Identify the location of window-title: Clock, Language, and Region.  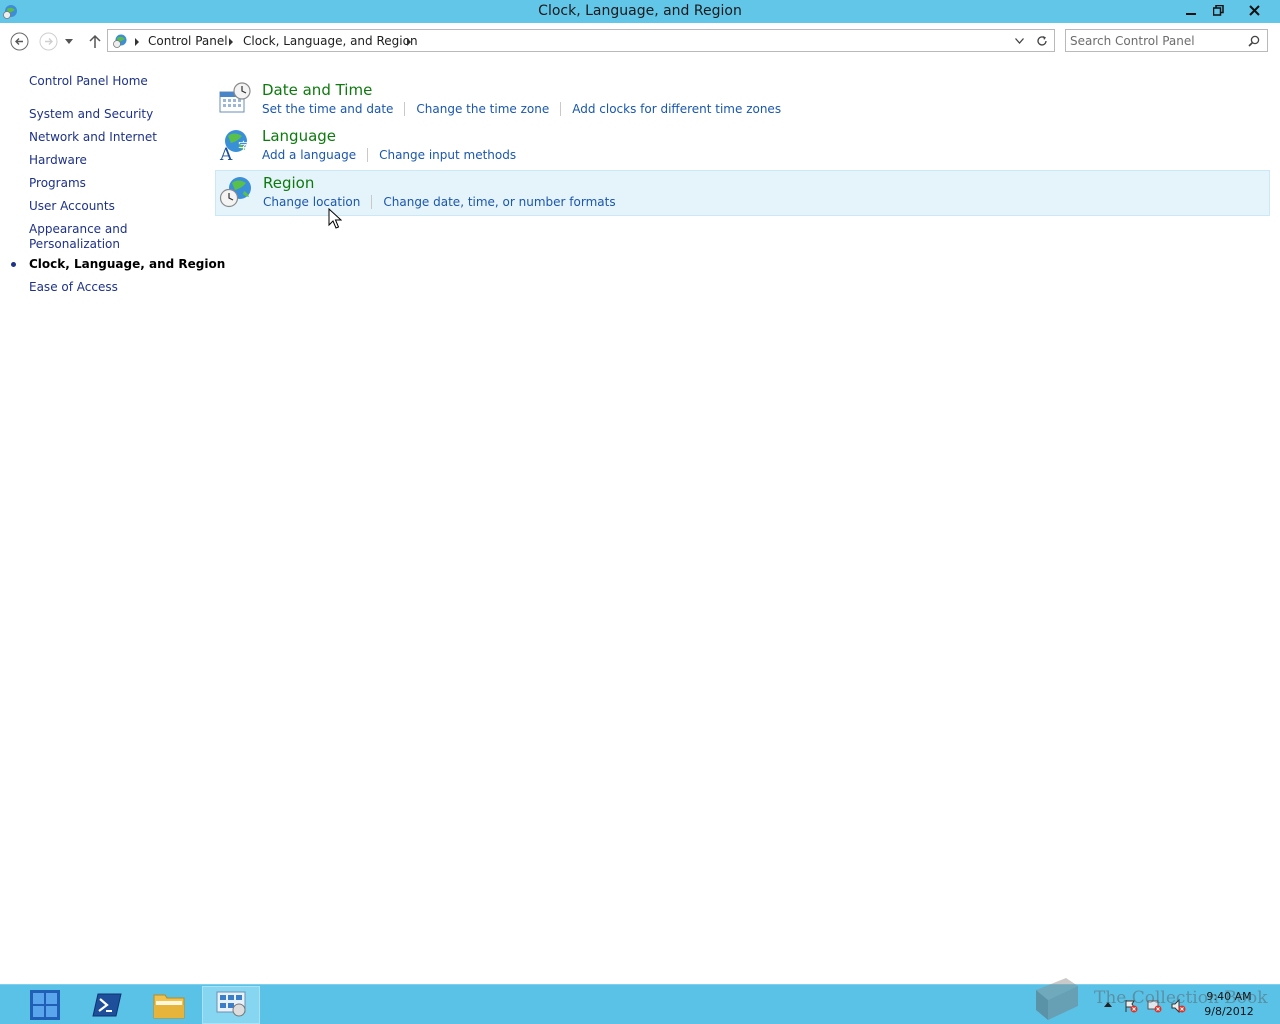
(640, 11).